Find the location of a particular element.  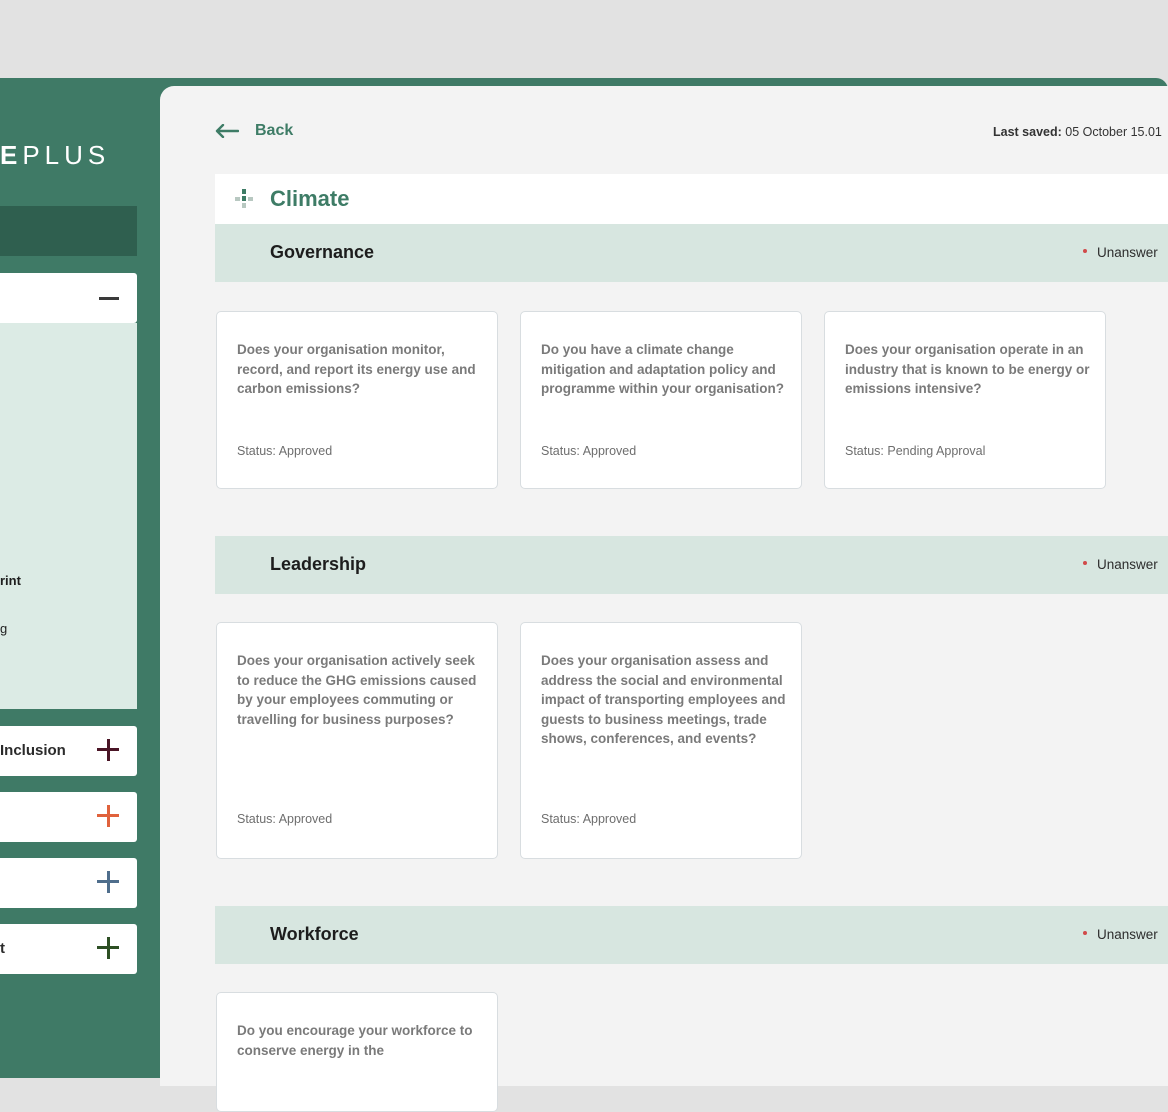

sidebar: EPLUS rint g Inclusion t is located at coordinates (80, 578).